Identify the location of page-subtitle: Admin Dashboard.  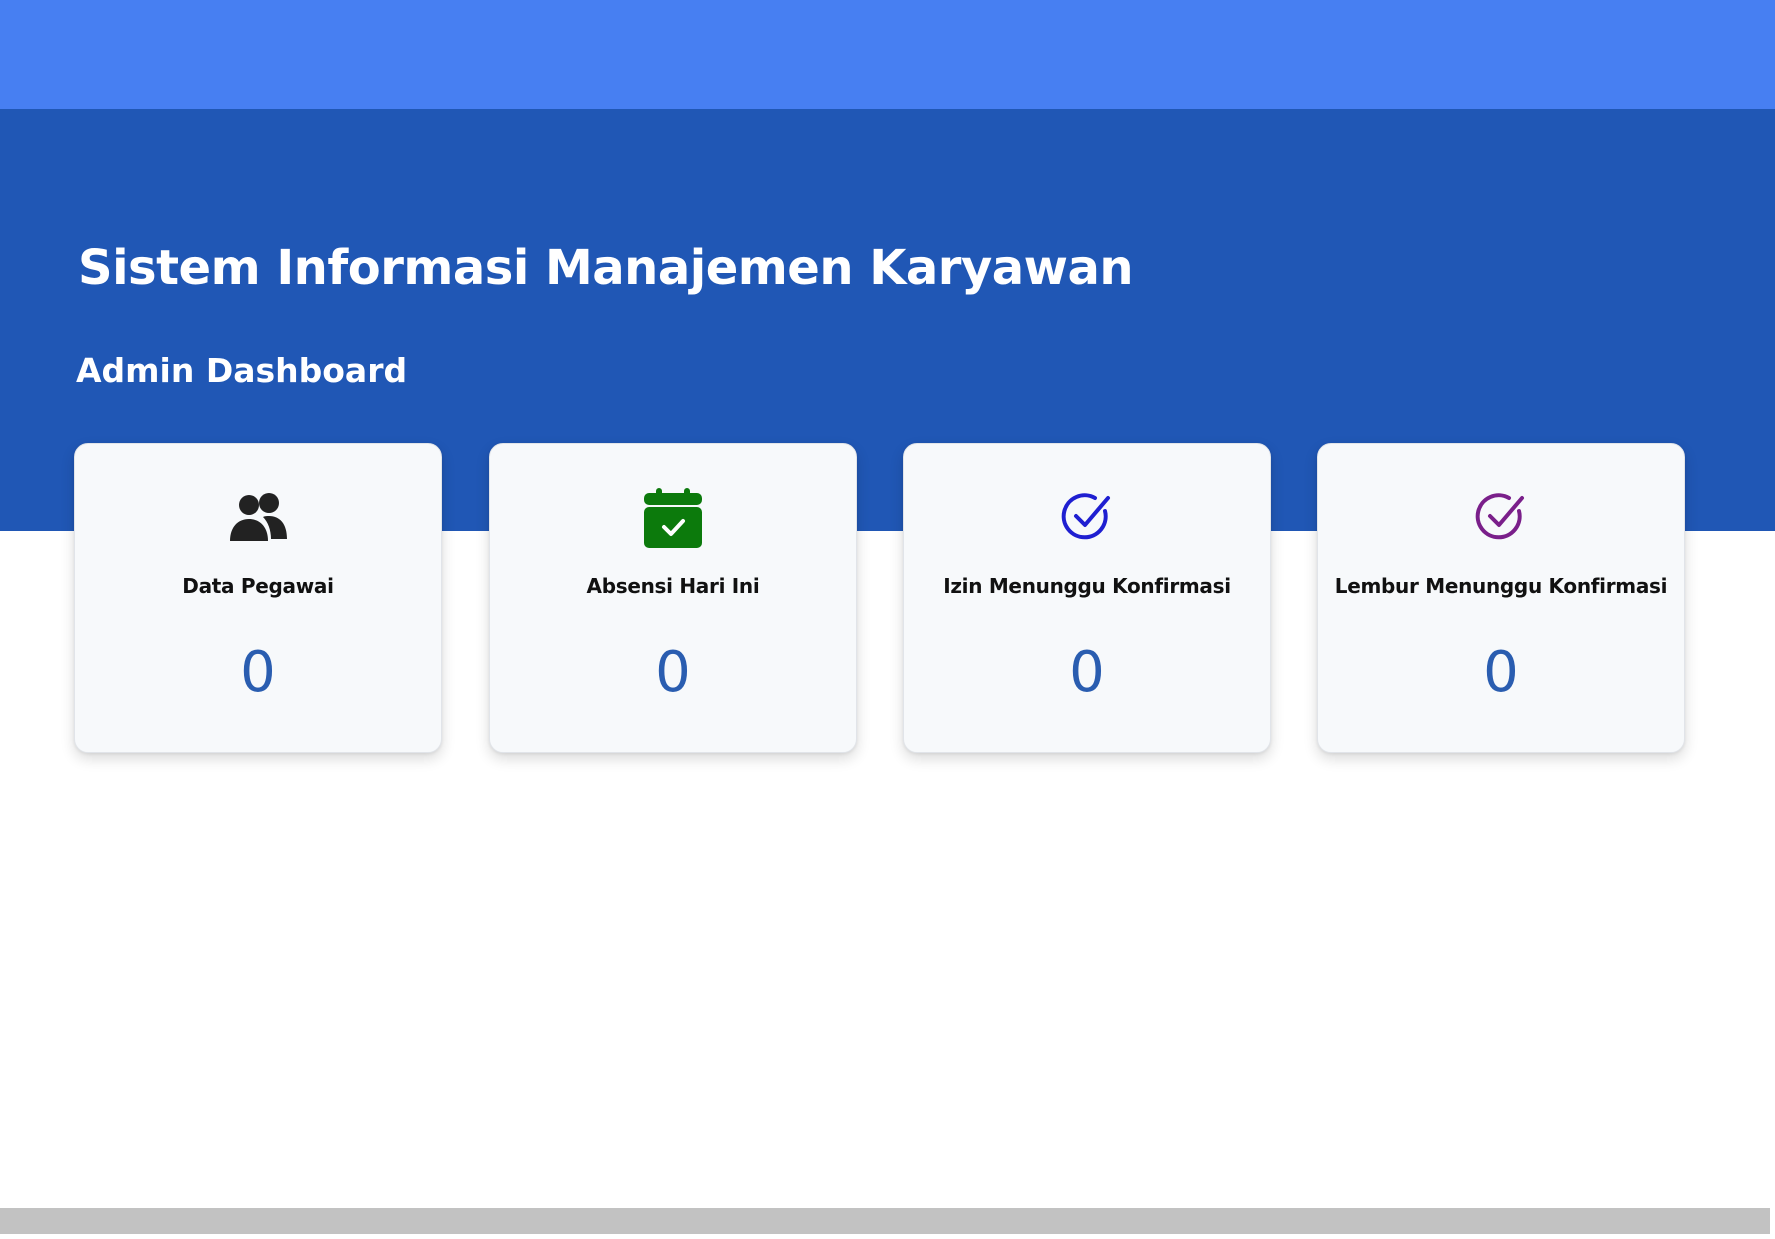
(242, 370).